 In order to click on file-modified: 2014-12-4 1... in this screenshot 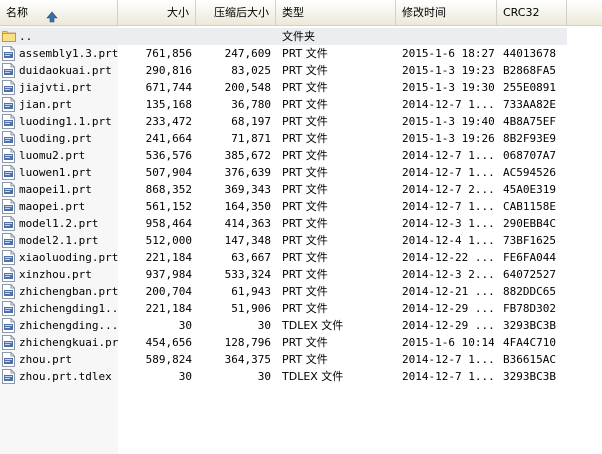, I will do `click(448, 240)`.